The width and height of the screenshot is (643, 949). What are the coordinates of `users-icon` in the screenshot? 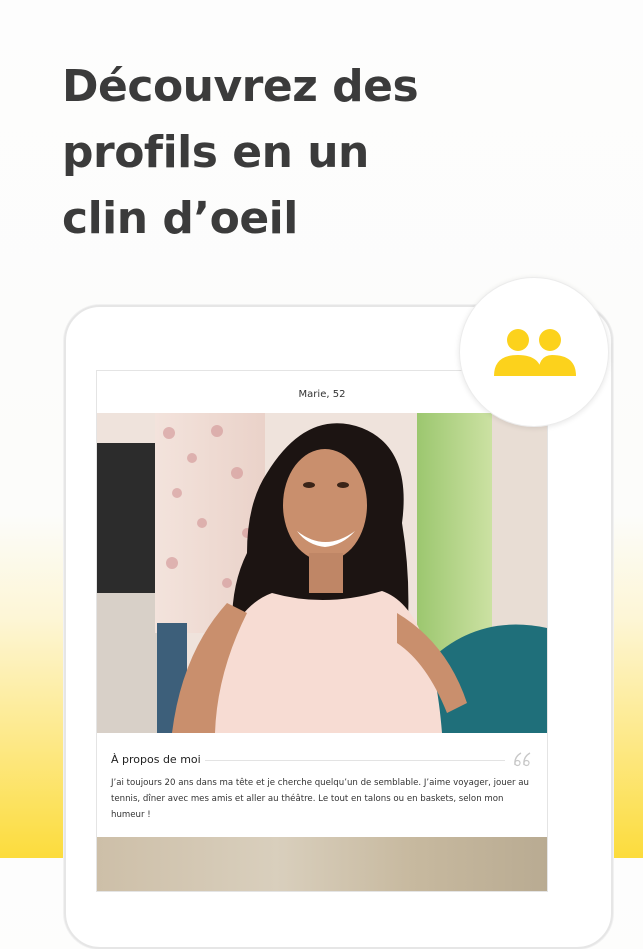 It's located at (535, 352).